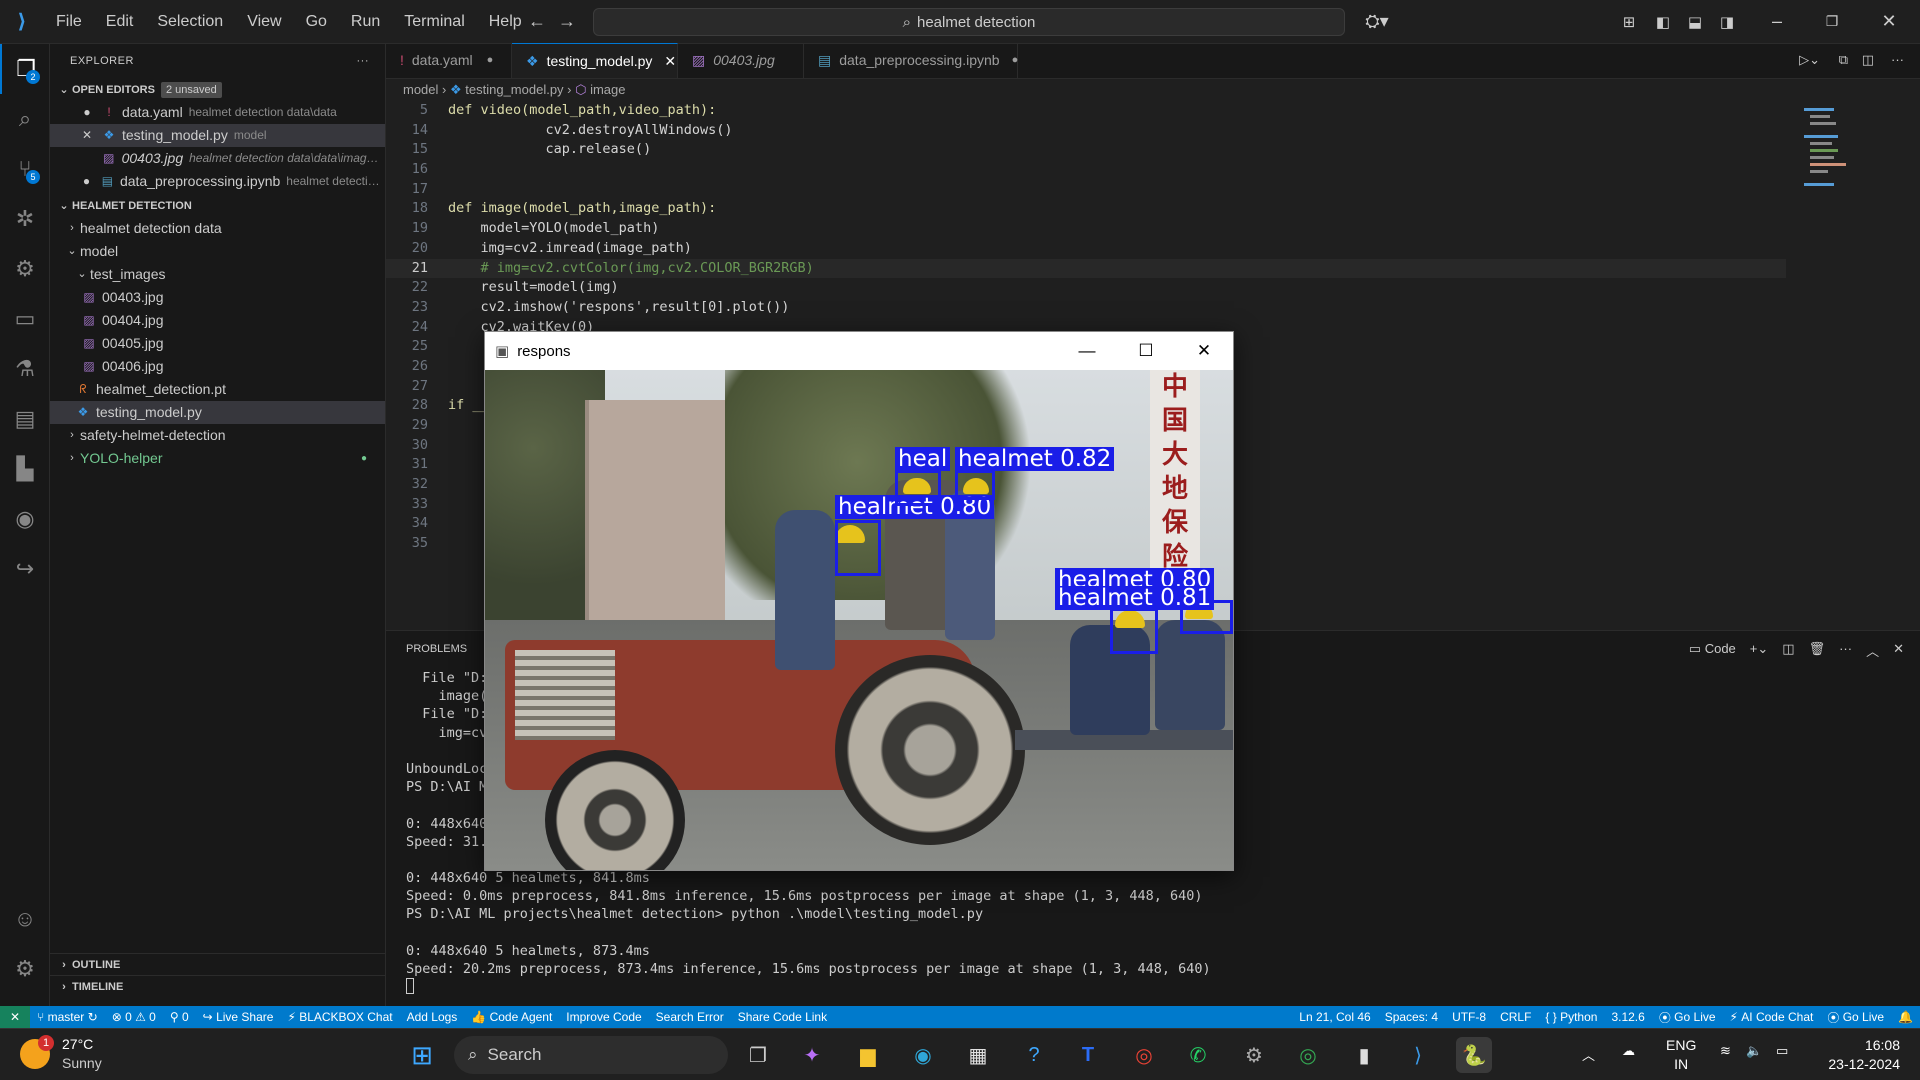 The height and width of the screenshot is (1080, 1920). What do you see at coordinates (218, 986) in the screenshot?
I see `timeline-section: › TIMELINE` at bounding box center [218, 986].